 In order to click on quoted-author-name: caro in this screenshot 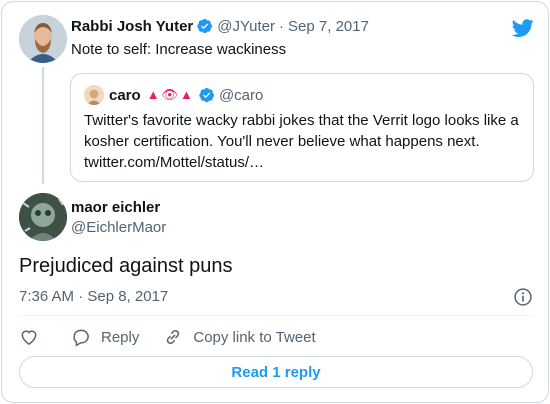, I will do `click(125, 95)`.